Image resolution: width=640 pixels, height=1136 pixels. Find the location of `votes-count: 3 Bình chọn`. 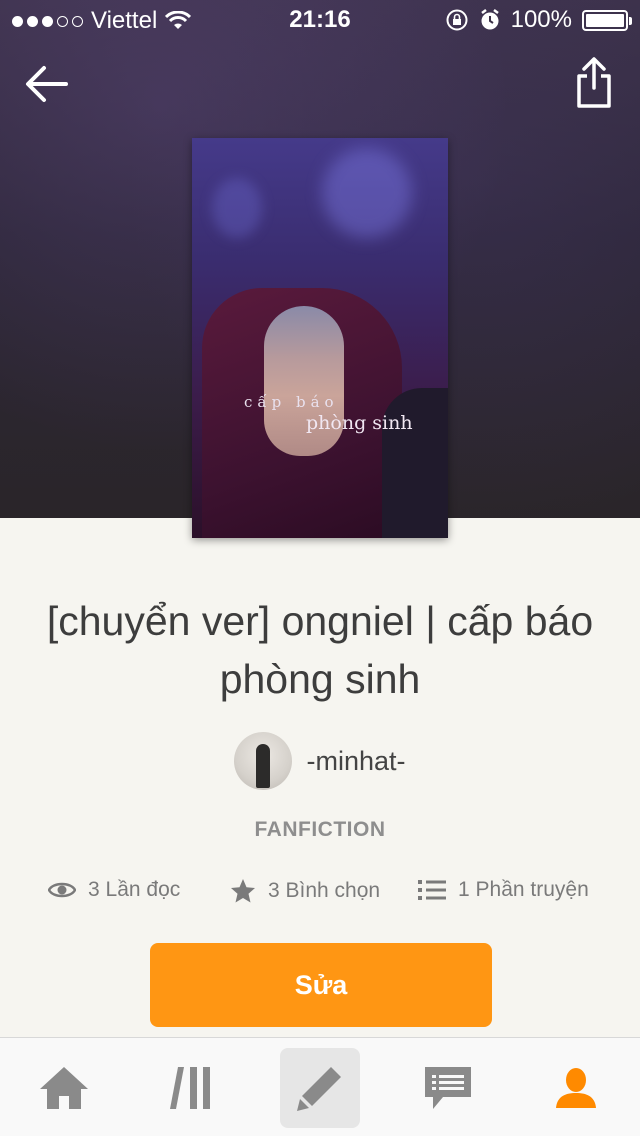

votes-count: 3 Bình chọn is located at coordinates (324, 890).